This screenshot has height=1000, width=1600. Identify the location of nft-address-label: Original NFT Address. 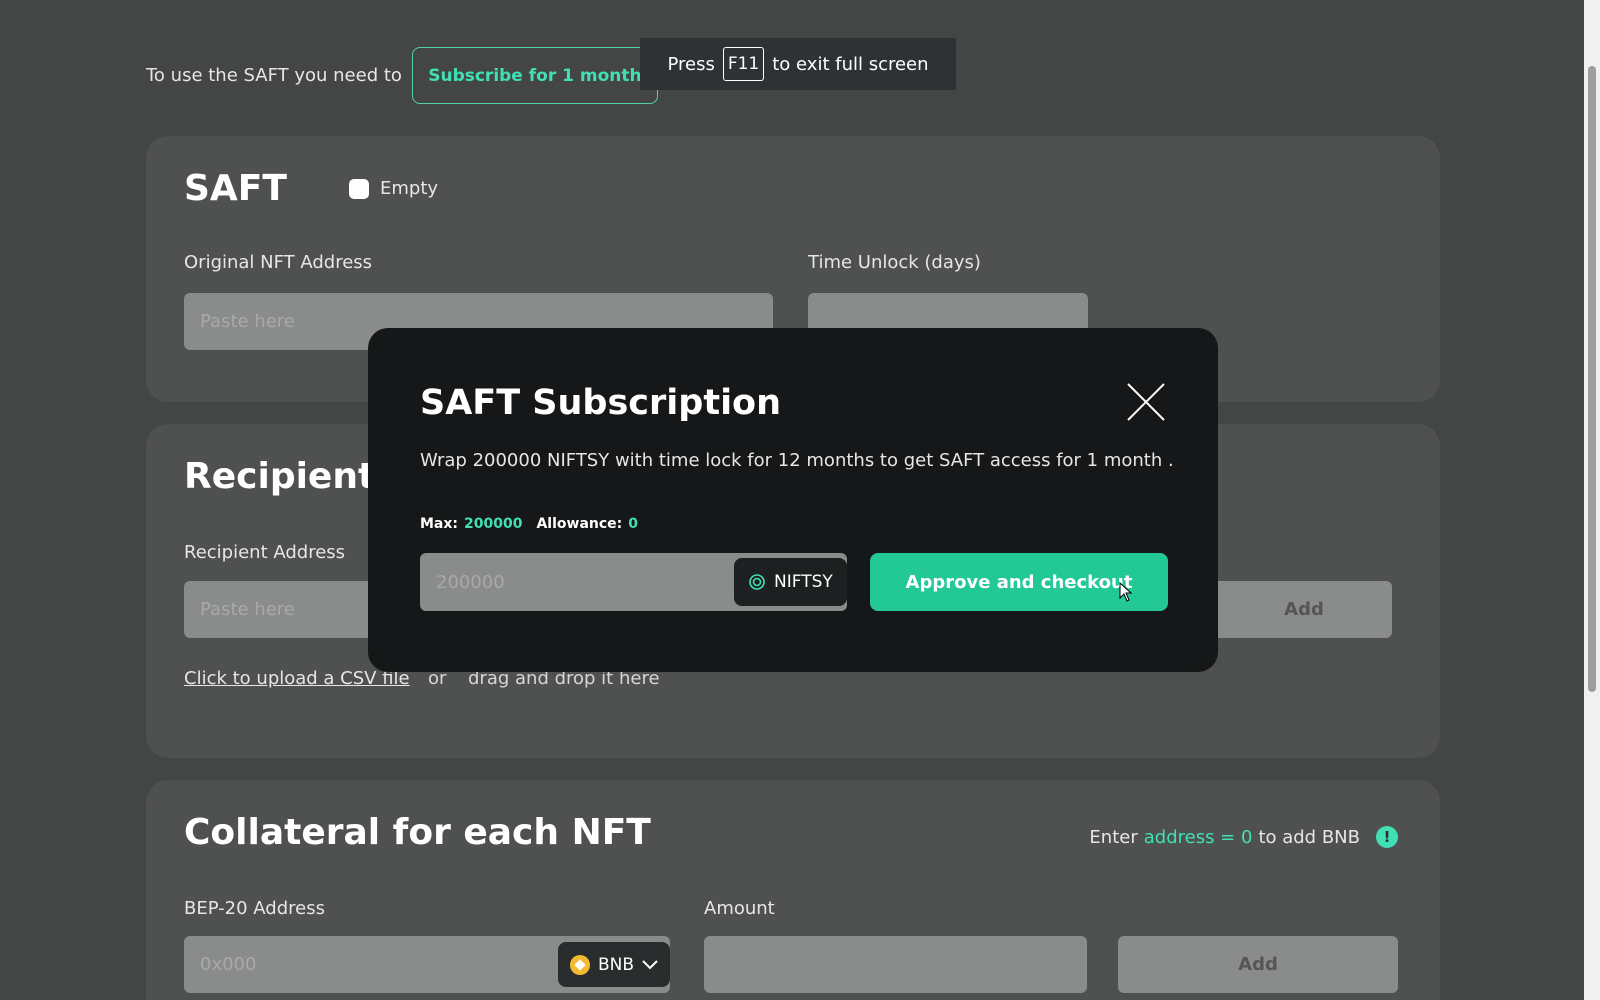
(278, 262).